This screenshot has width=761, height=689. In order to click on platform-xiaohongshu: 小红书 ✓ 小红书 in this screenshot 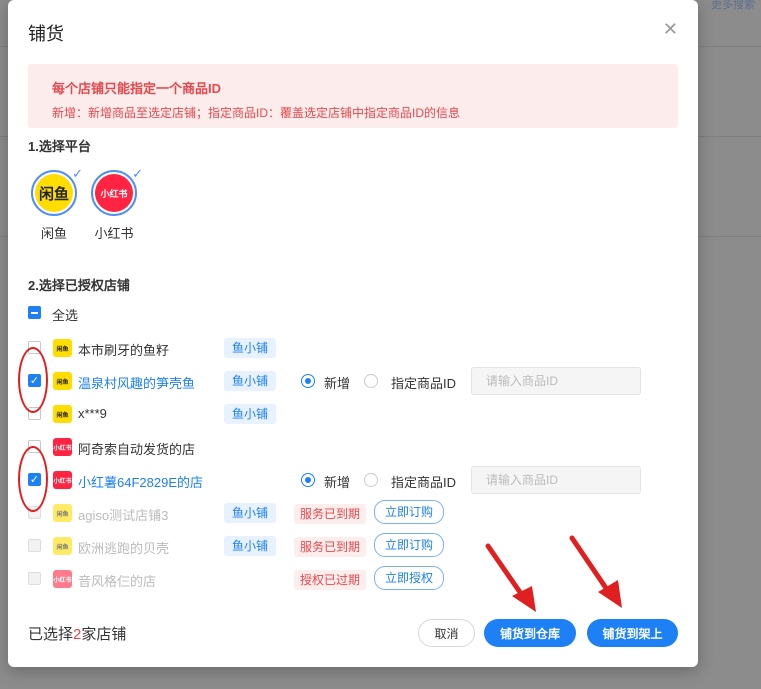, I will do `click(115, 204)`.